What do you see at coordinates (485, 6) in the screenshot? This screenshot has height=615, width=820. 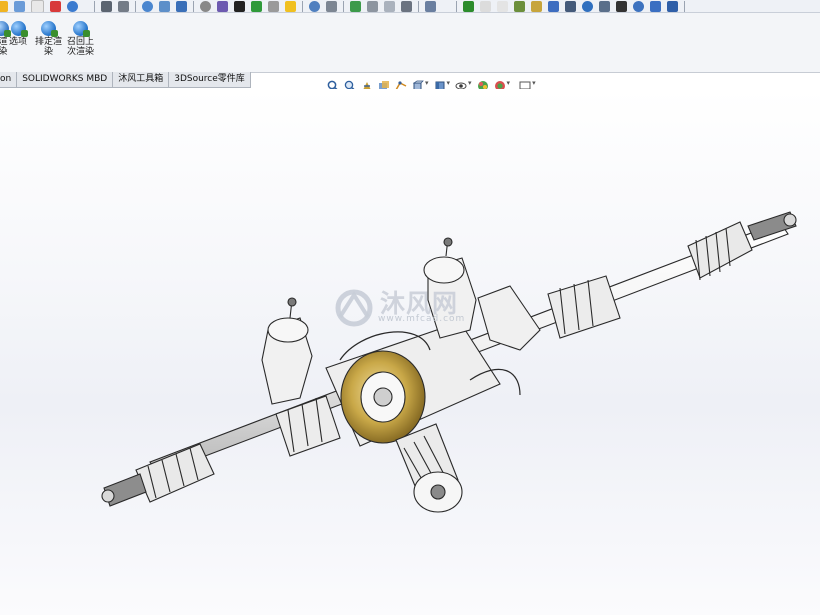 I see `document-icon` at bounding box center [485, 6].